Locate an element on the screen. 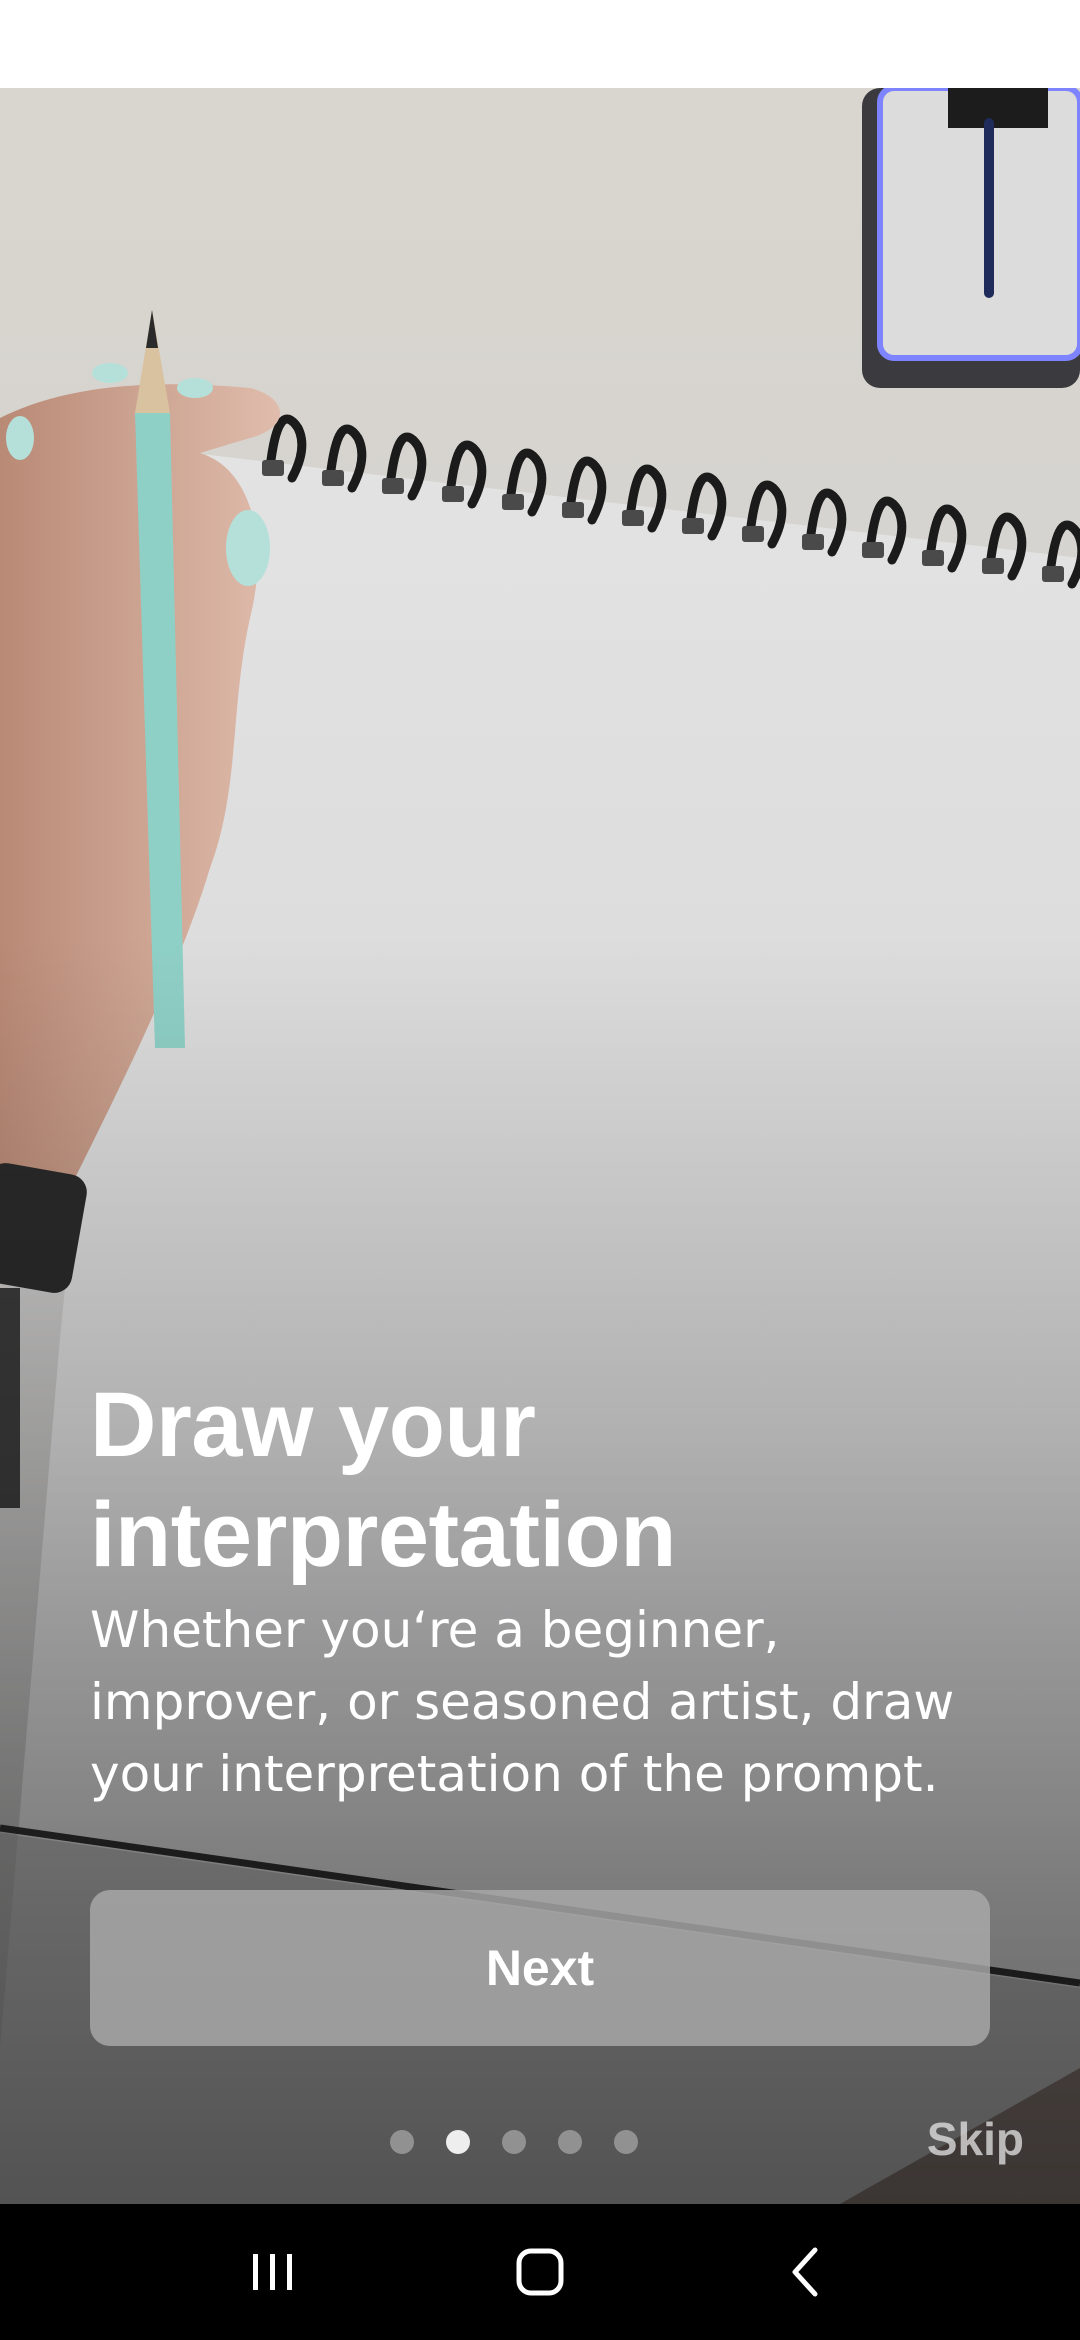 The height and width of the screenshot is (2340, 1080). back-button is located at coordinates (807, 2272).